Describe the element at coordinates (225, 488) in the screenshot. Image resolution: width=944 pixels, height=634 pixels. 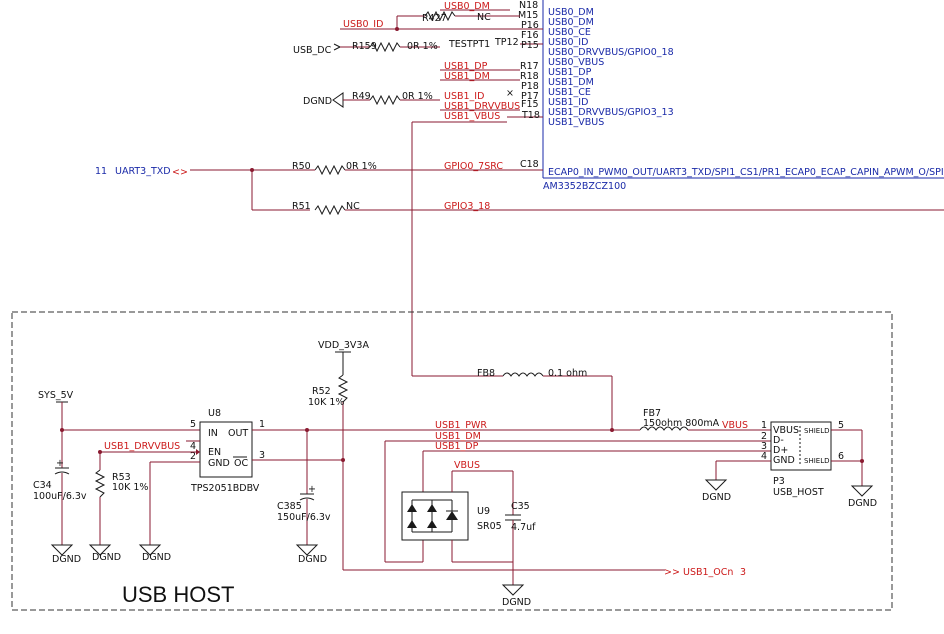
I see `u8-part: TPS2051BDBV` at that location.